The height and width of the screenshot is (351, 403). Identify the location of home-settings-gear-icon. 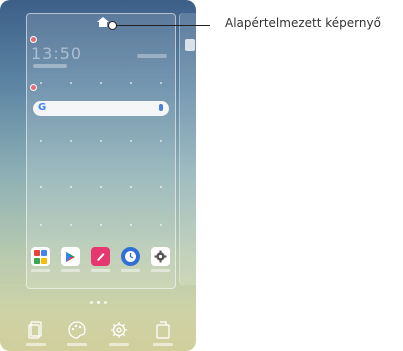
(119, 330).